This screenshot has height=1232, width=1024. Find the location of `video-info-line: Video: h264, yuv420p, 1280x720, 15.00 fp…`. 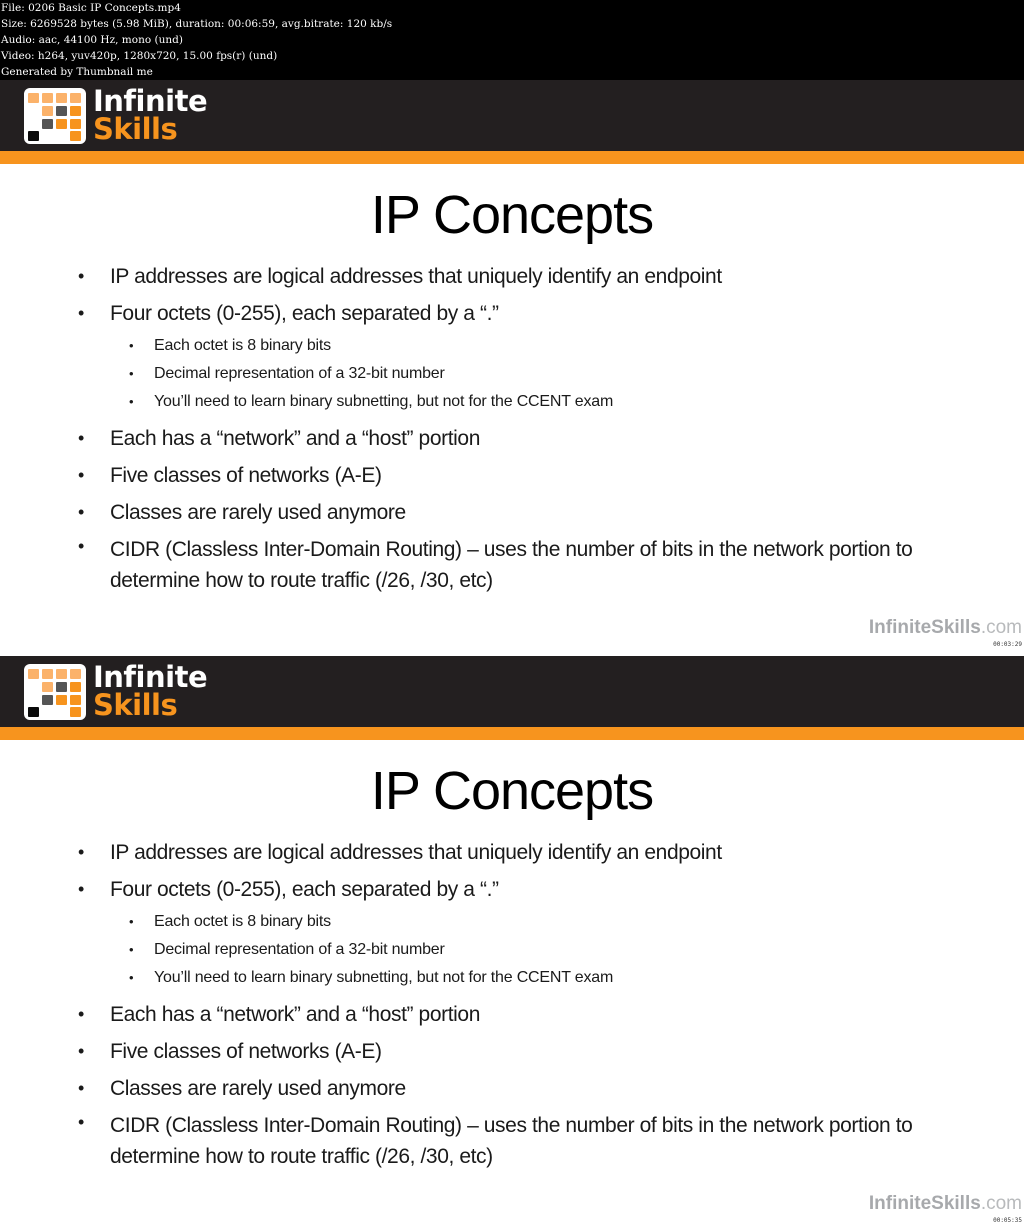

video-info-line: Video: h264, yuv420p, 1280x720, 15.00 fp… is located at coordinates (139, 56).